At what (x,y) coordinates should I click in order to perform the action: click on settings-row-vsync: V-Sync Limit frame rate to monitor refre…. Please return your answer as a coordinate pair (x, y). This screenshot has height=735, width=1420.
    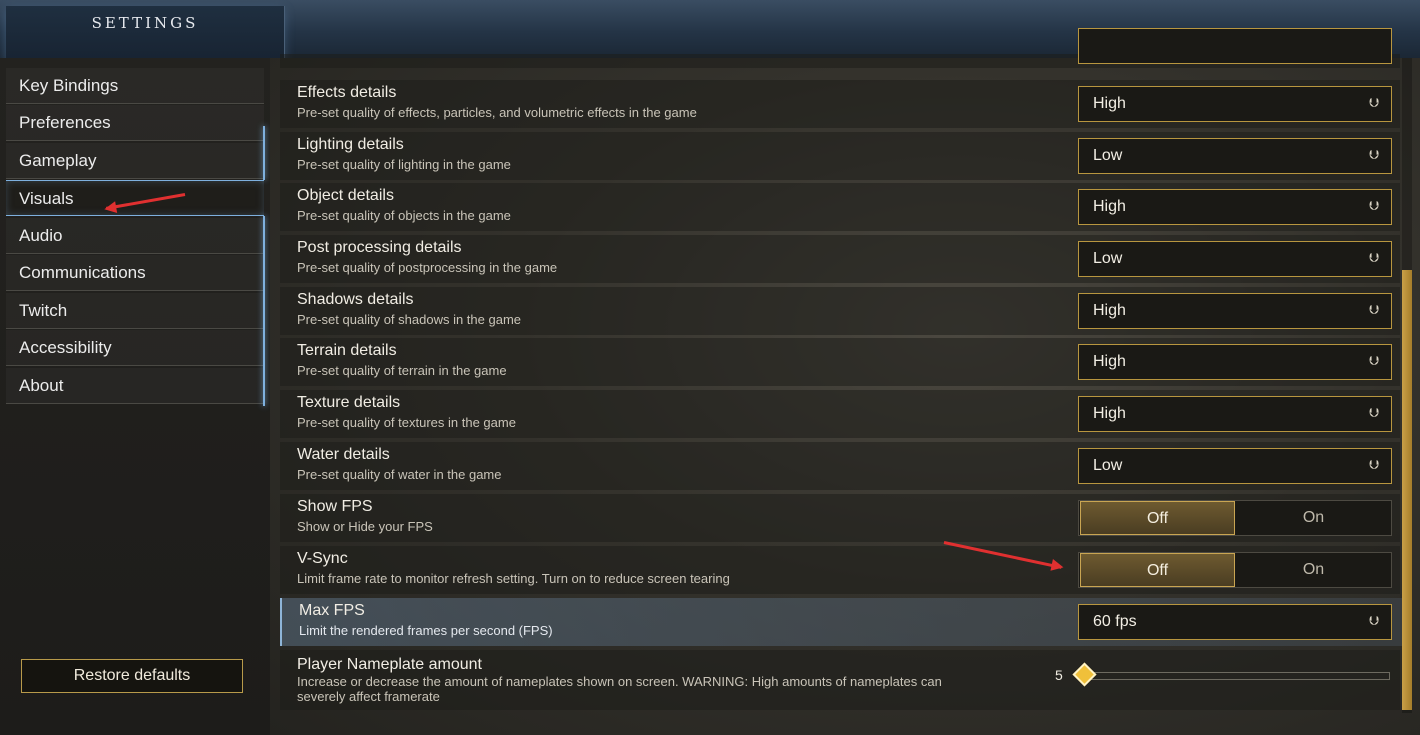
    Looking at the image, I should click on (840, 570).